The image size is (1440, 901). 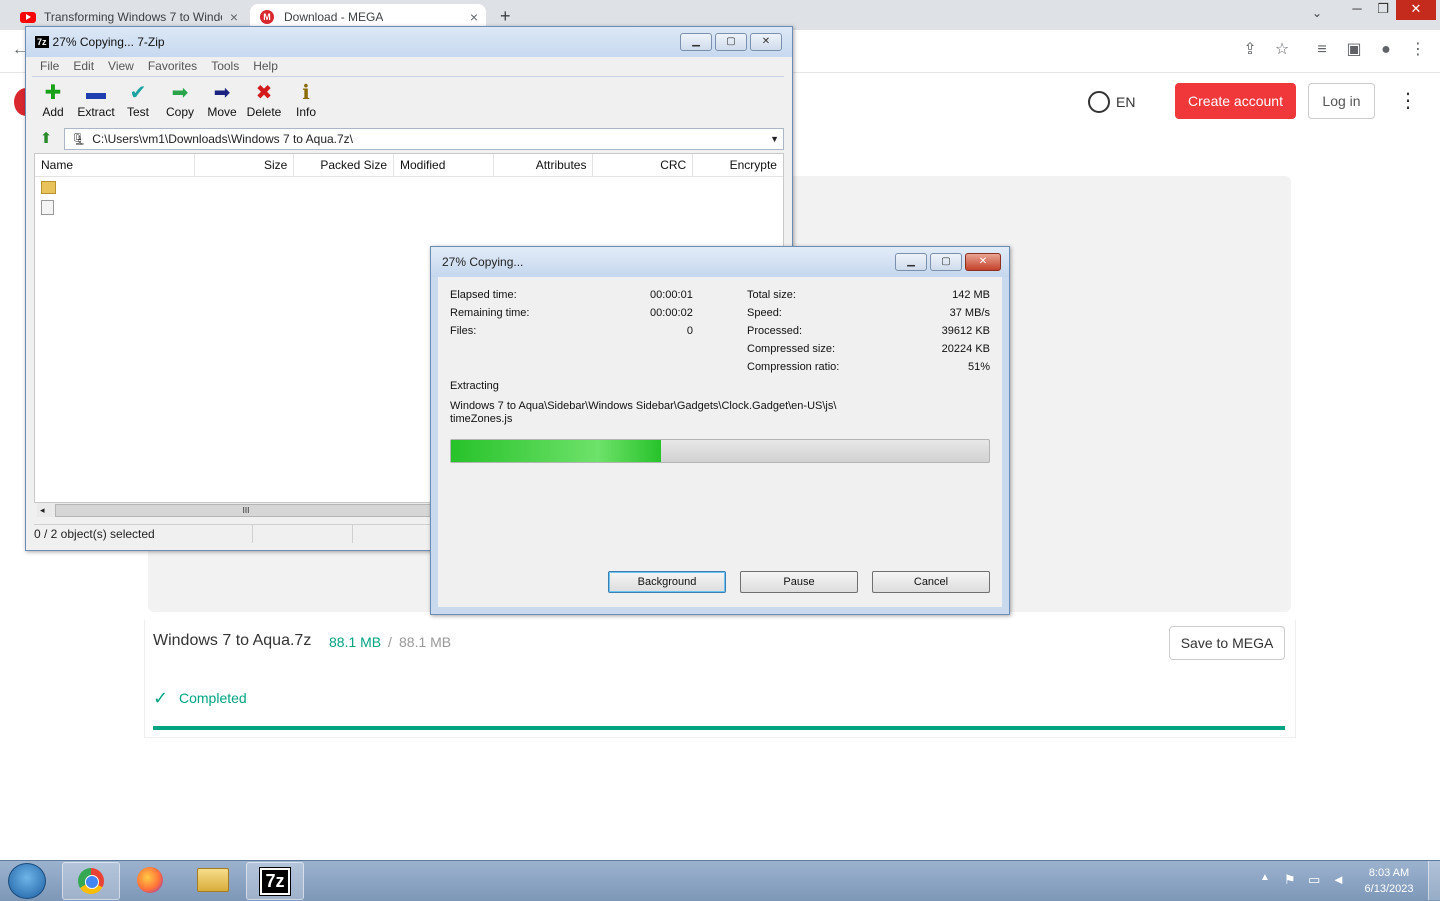 What do you see at coordinates (1408, 100) in the screenshot?
I see `more-menu-icon: ⋮` at bounding box center [1408, 100].